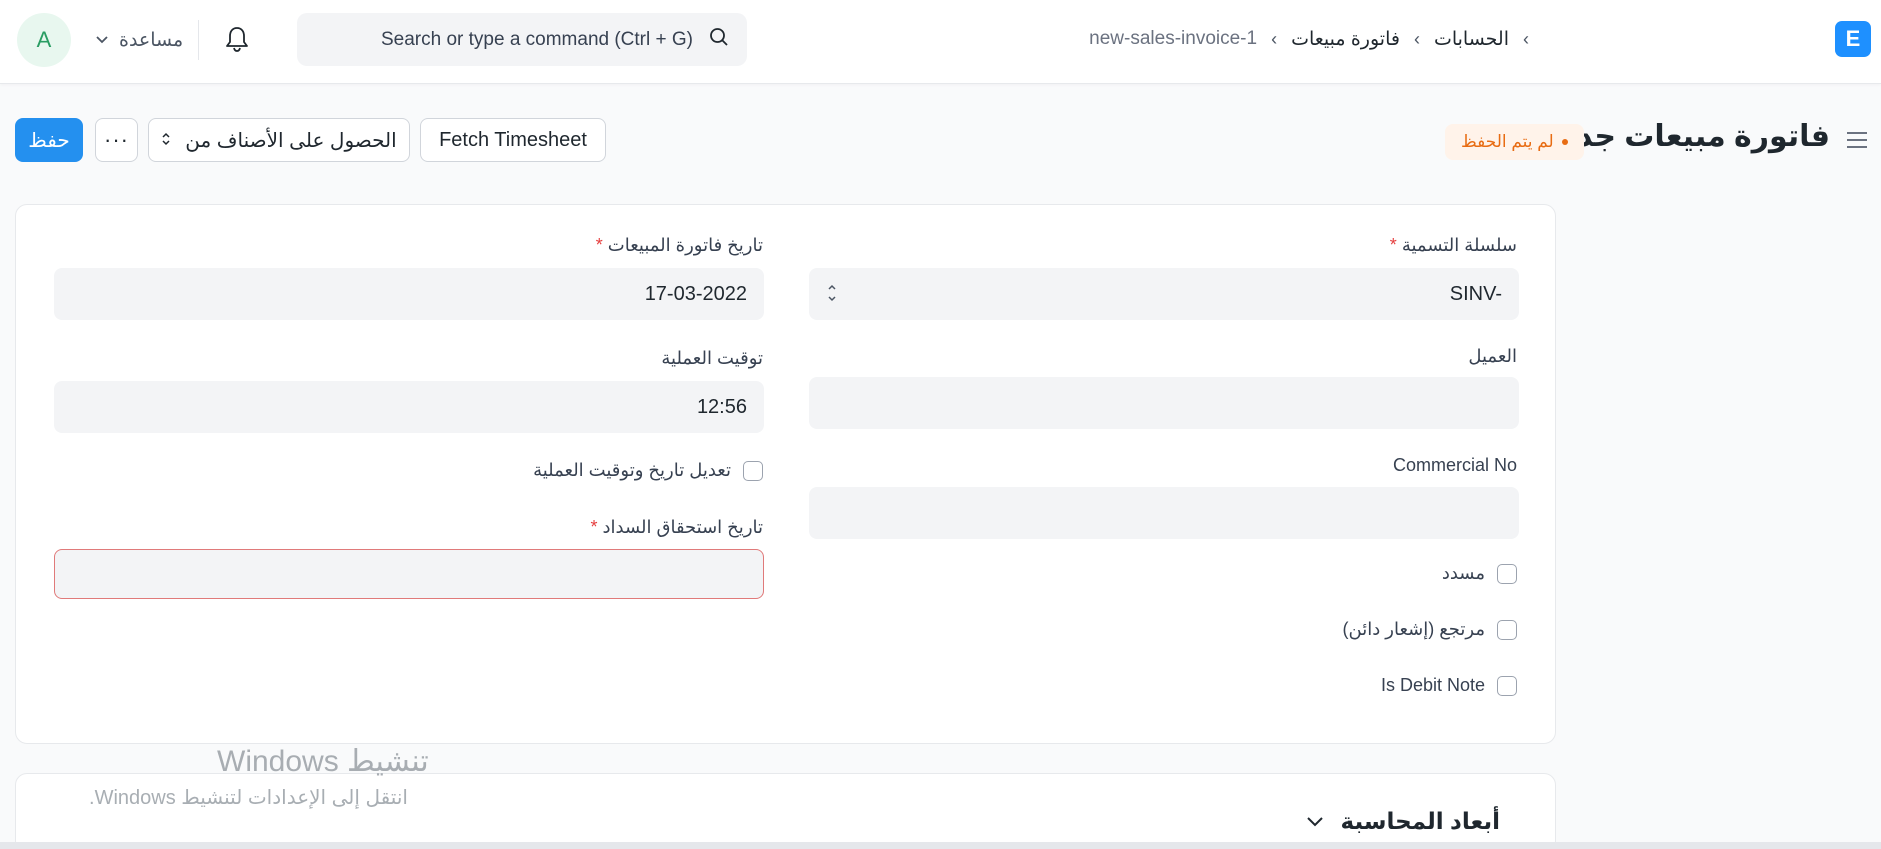 This screenshot has height=849, width=1881. I want to click on horizontal-scrollbar, so click(940, 845).